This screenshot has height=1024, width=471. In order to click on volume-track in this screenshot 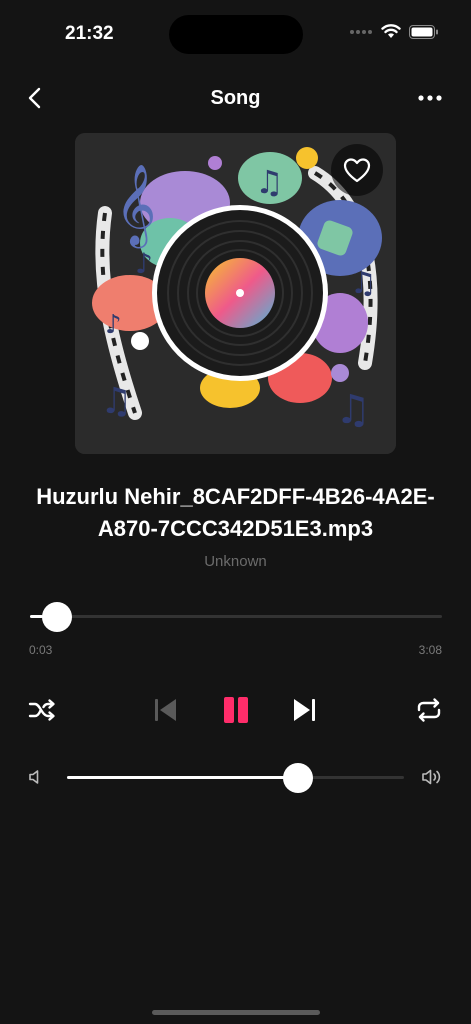, I will do `click(235, 777)`.